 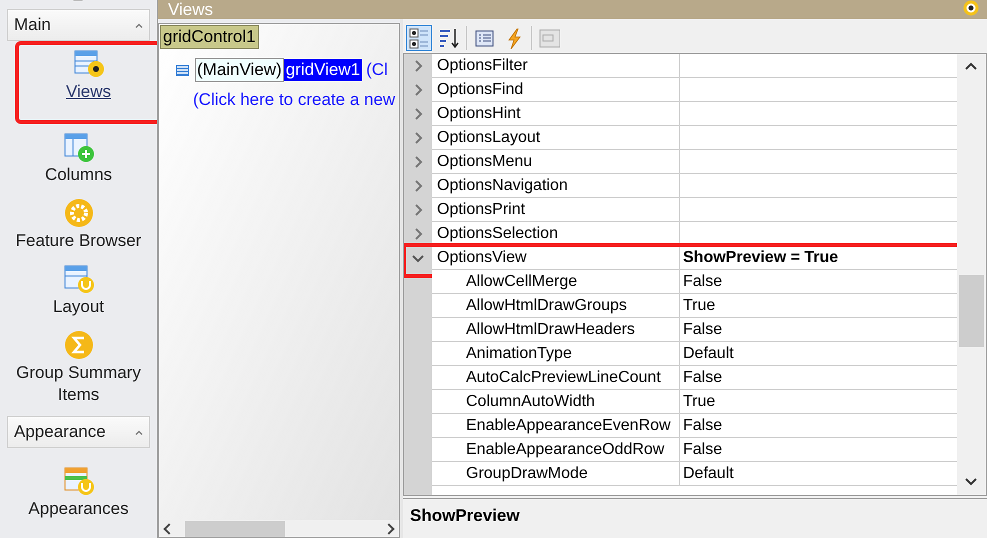 I want to click on property-name: AllowHtmlDrawGroups, so click(x=556, y=306).